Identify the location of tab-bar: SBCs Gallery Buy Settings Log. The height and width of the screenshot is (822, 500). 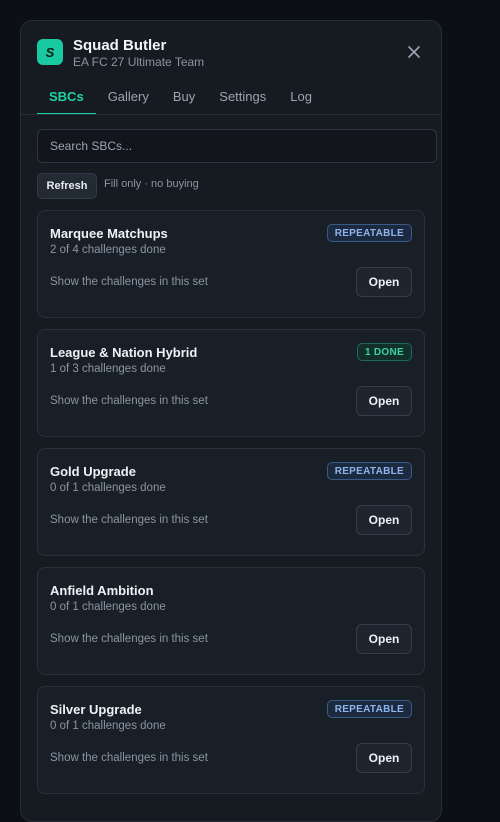
(239, 99).